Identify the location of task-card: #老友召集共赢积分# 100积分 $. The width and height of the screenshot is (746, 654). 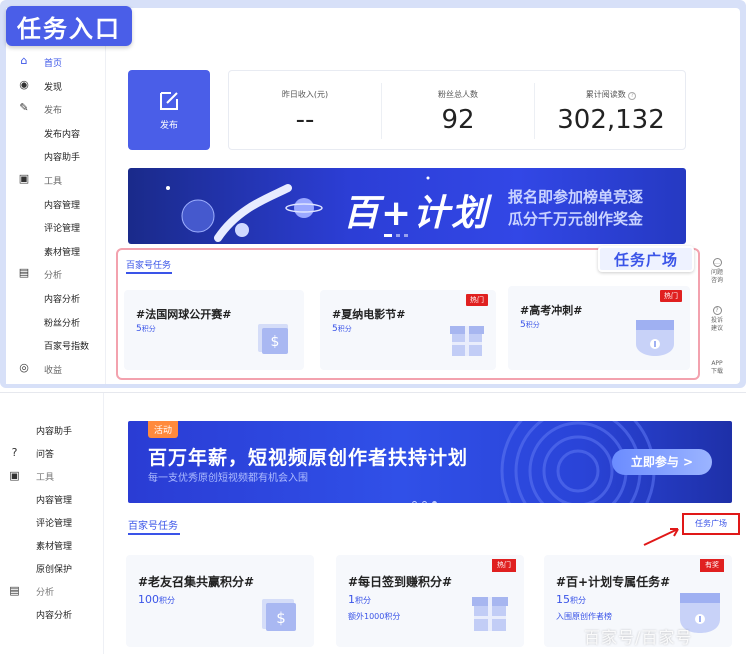
(220, 601).